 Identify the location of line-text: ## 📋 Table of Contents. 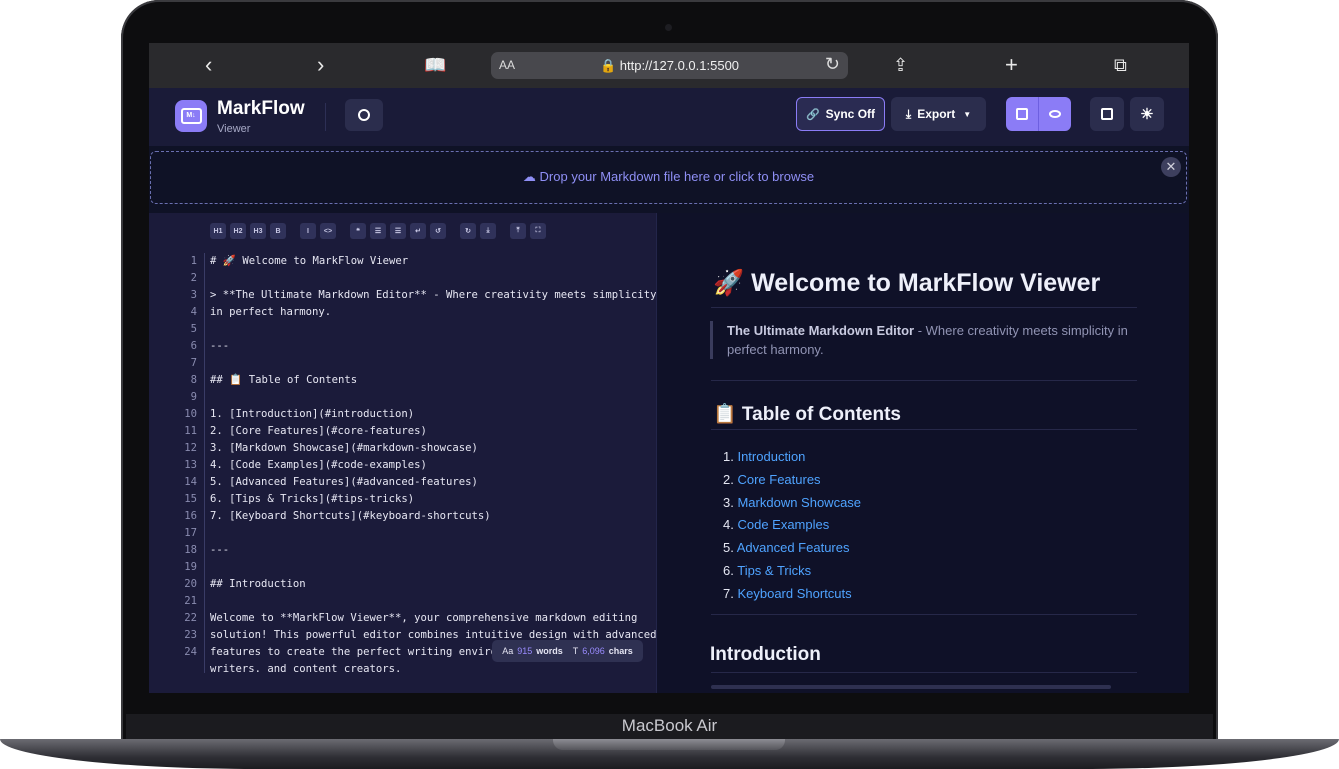
(284, 380).